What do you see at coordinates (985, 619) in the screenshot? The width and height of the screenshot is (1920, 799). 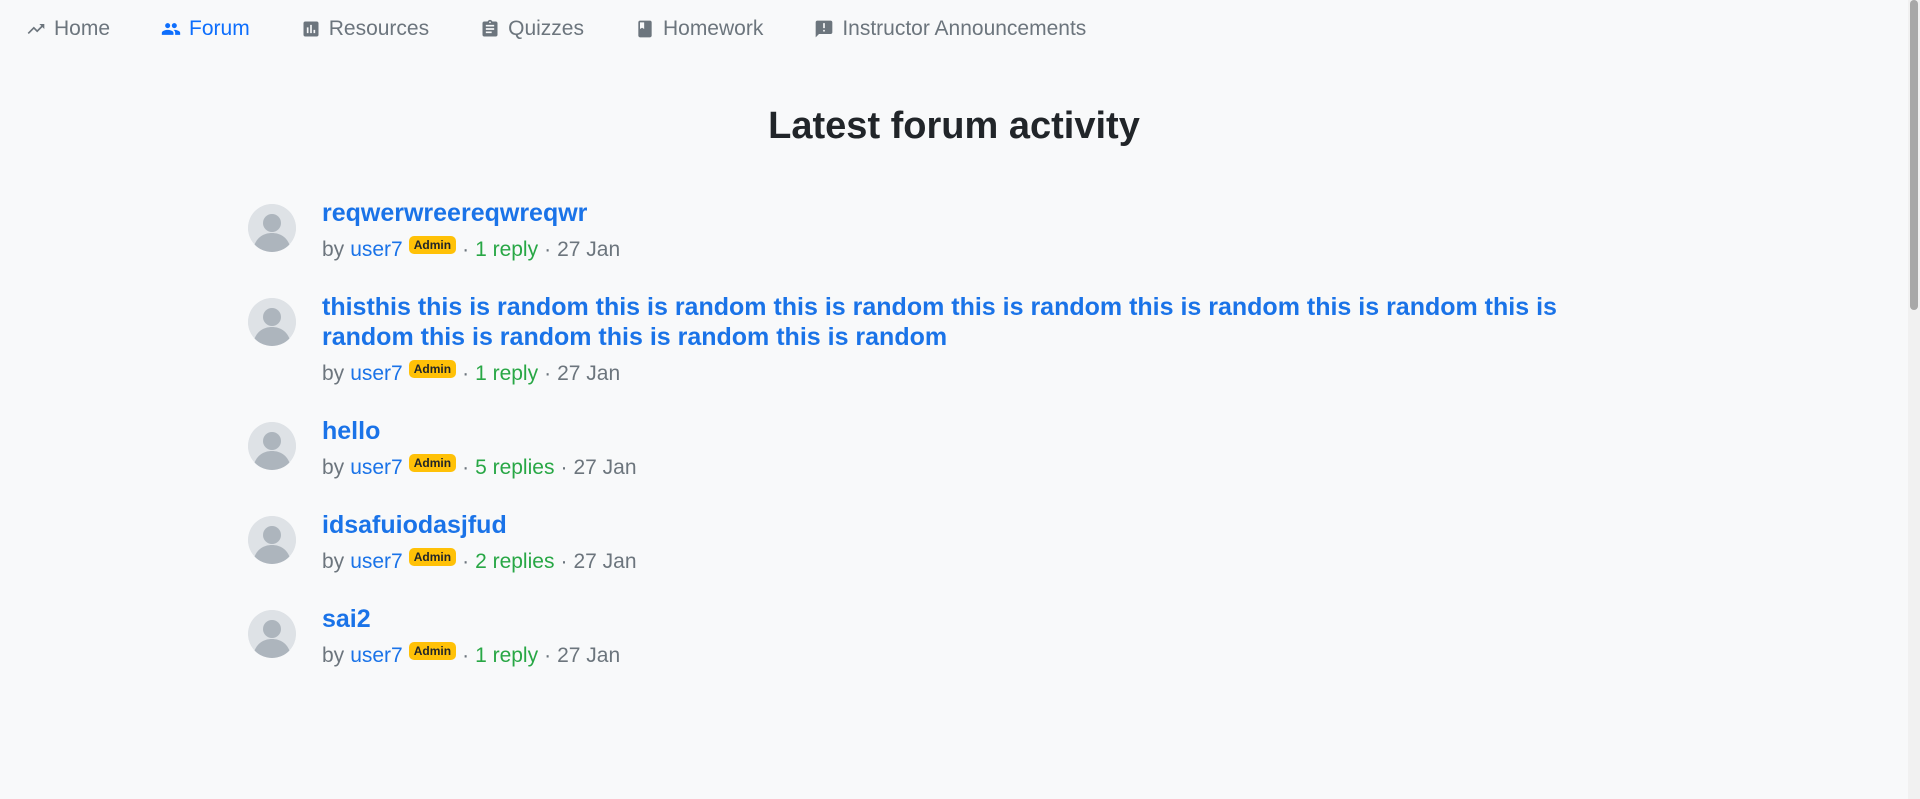 I see `thread-title-link: sai2` at bounding box center [985, 619].